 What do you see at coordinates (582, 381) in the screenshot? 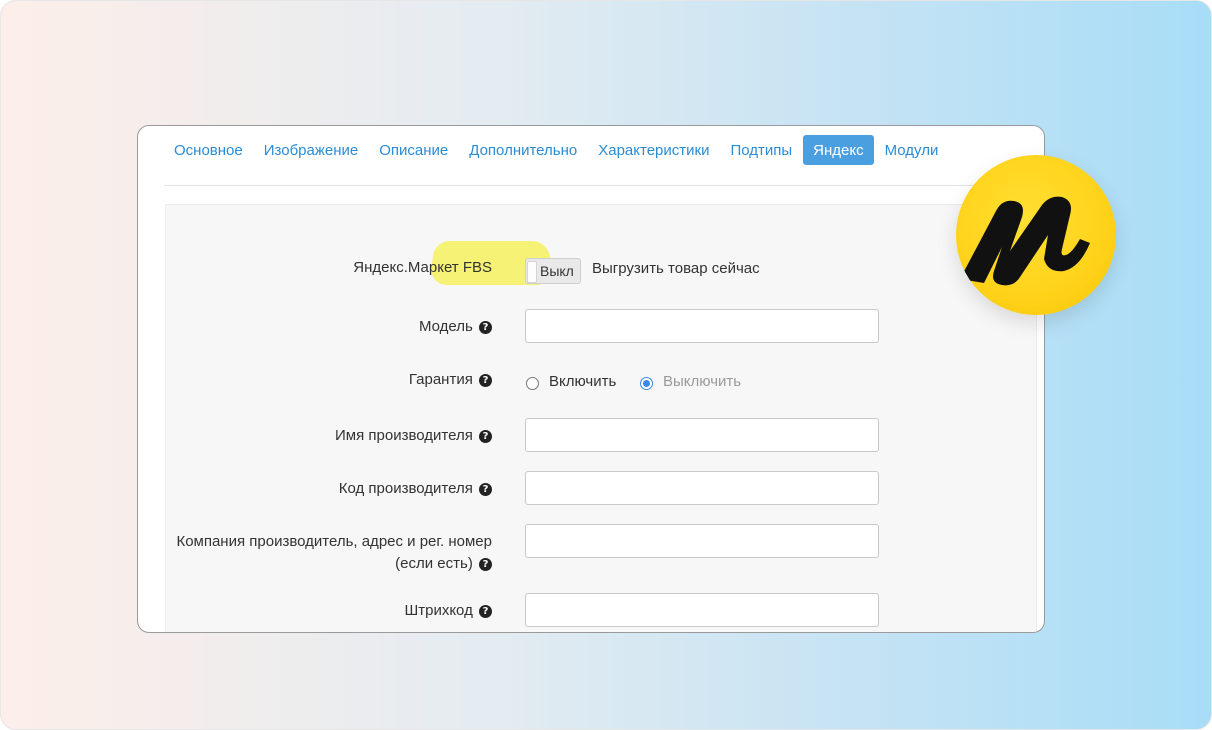
I see `warranty-enable-label: Включить` at bounding box center [582, 381].